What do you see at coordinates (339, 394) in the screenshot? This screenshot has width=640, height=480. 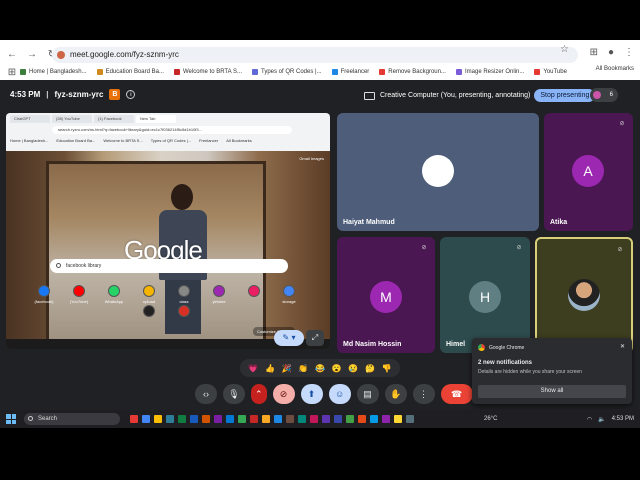 I see `reactions-button: ☺` at bounding box center [339, 394].